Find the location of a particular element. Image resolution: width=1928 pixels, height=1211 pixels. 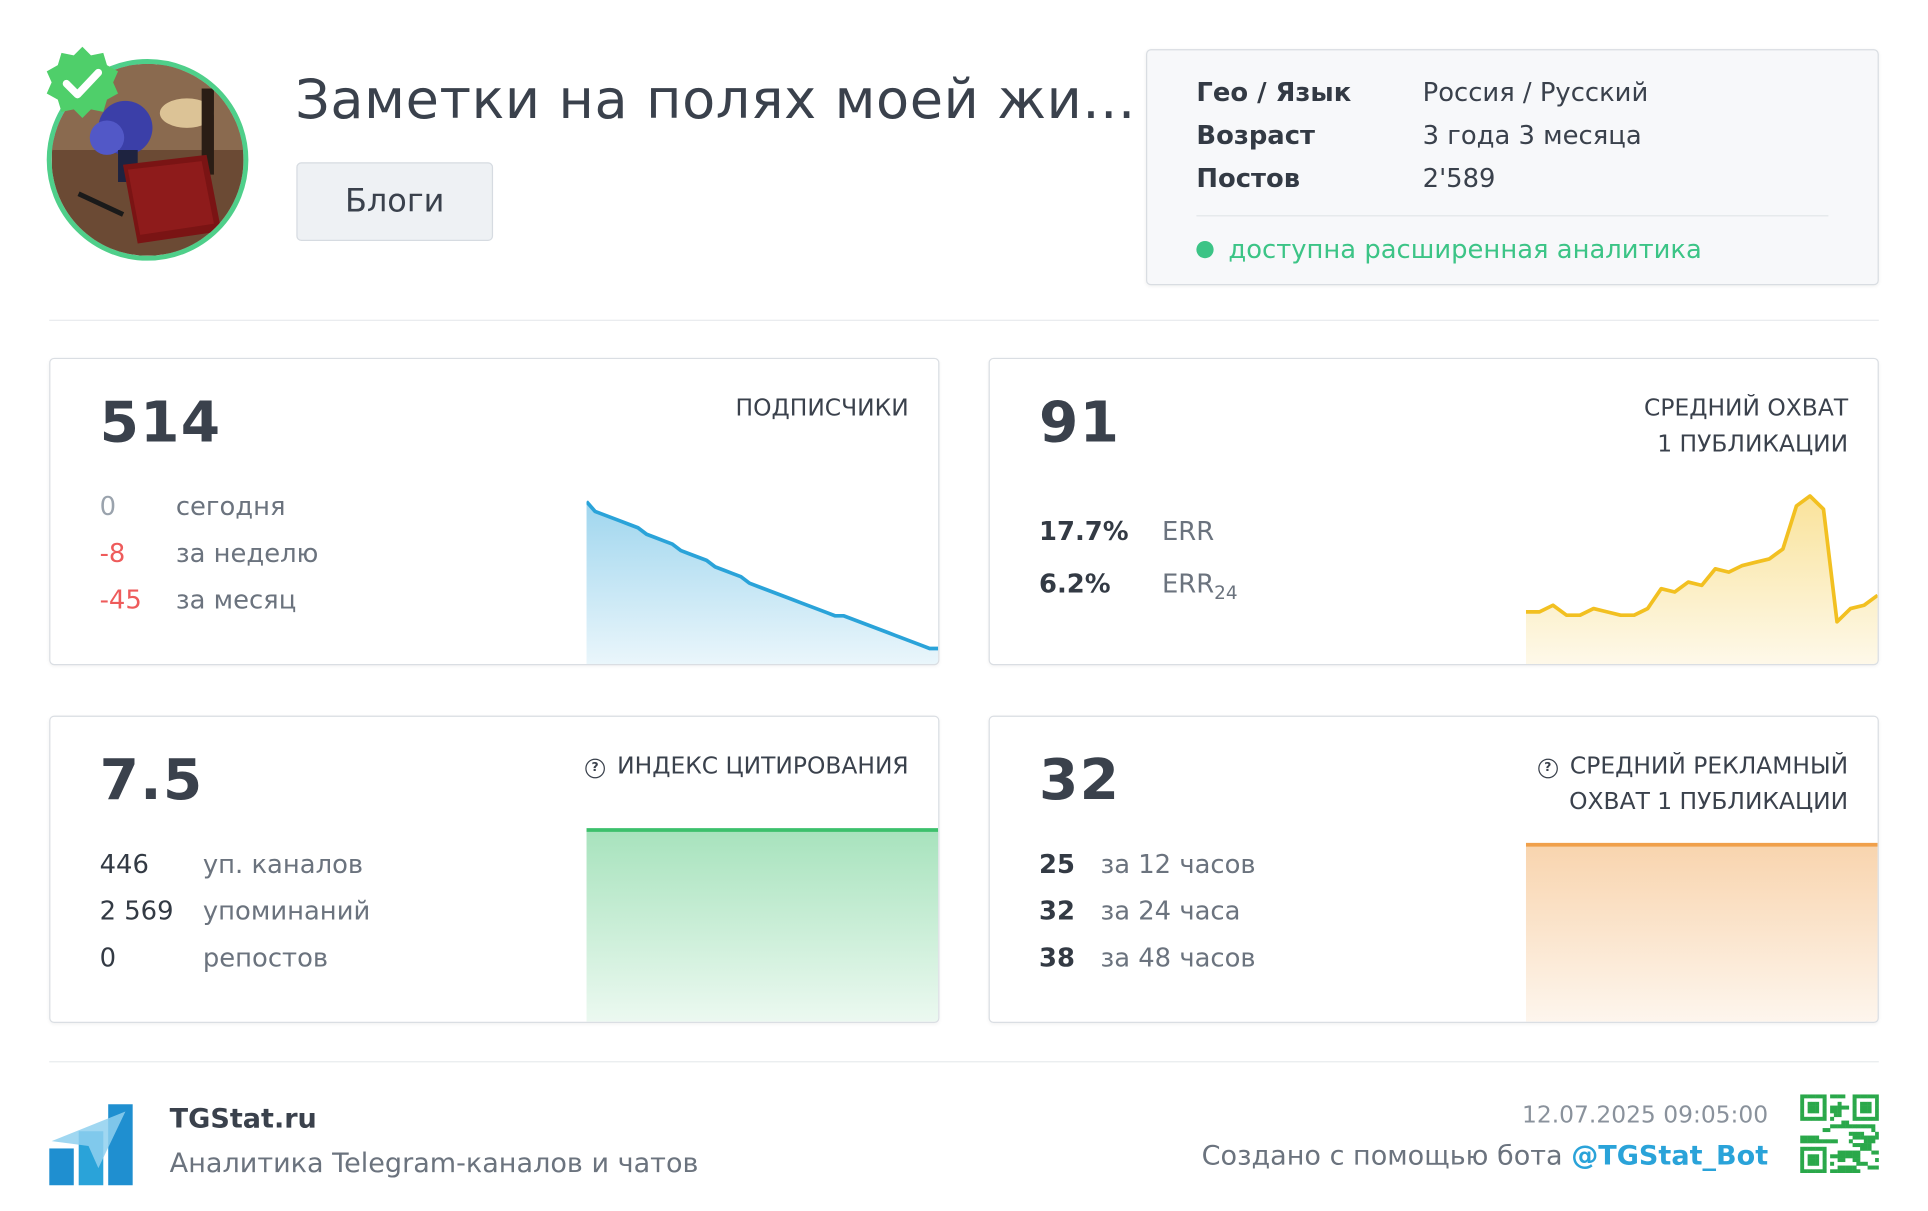

qr-code-icon is located at coordinates (1839, 1134).